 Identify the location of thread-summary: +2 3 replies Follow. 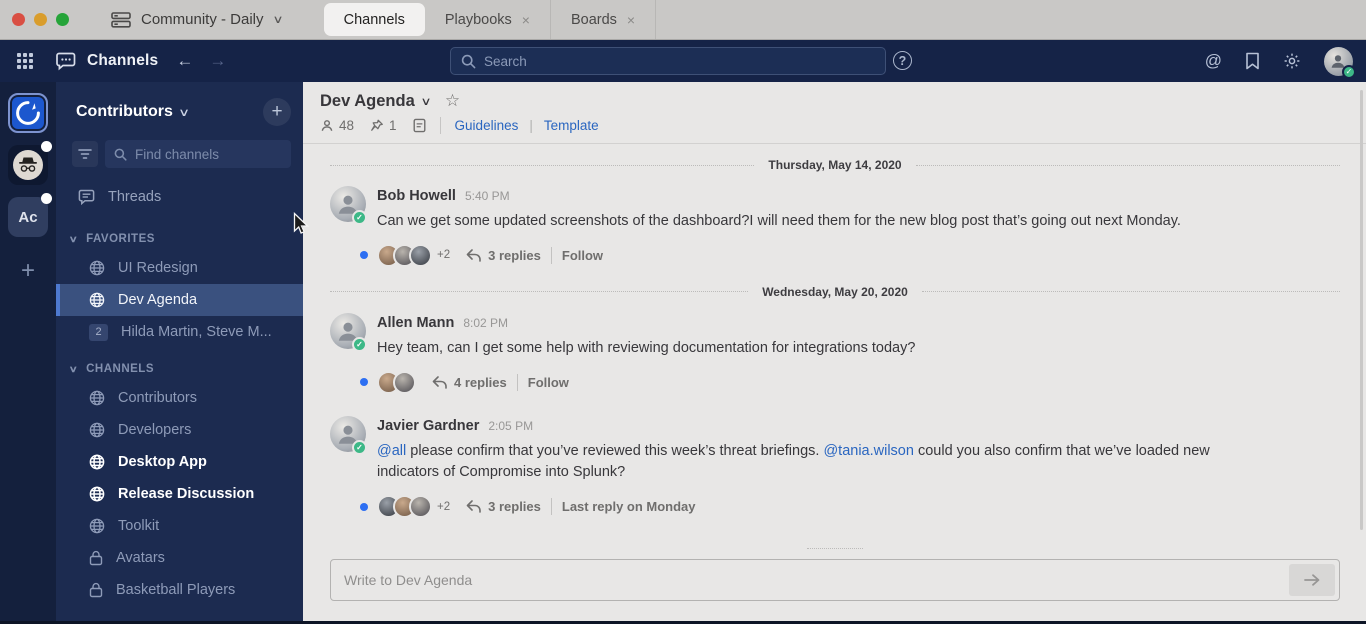
(850, 255).